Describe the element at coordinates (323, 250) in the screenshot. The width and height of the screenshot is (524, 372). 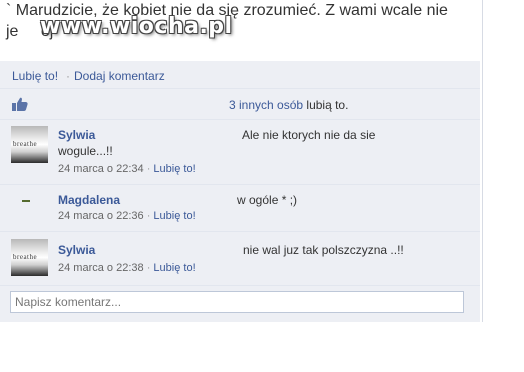
I see `comment-text: nie wal juz tak polszczyzna ..!!` at that location.